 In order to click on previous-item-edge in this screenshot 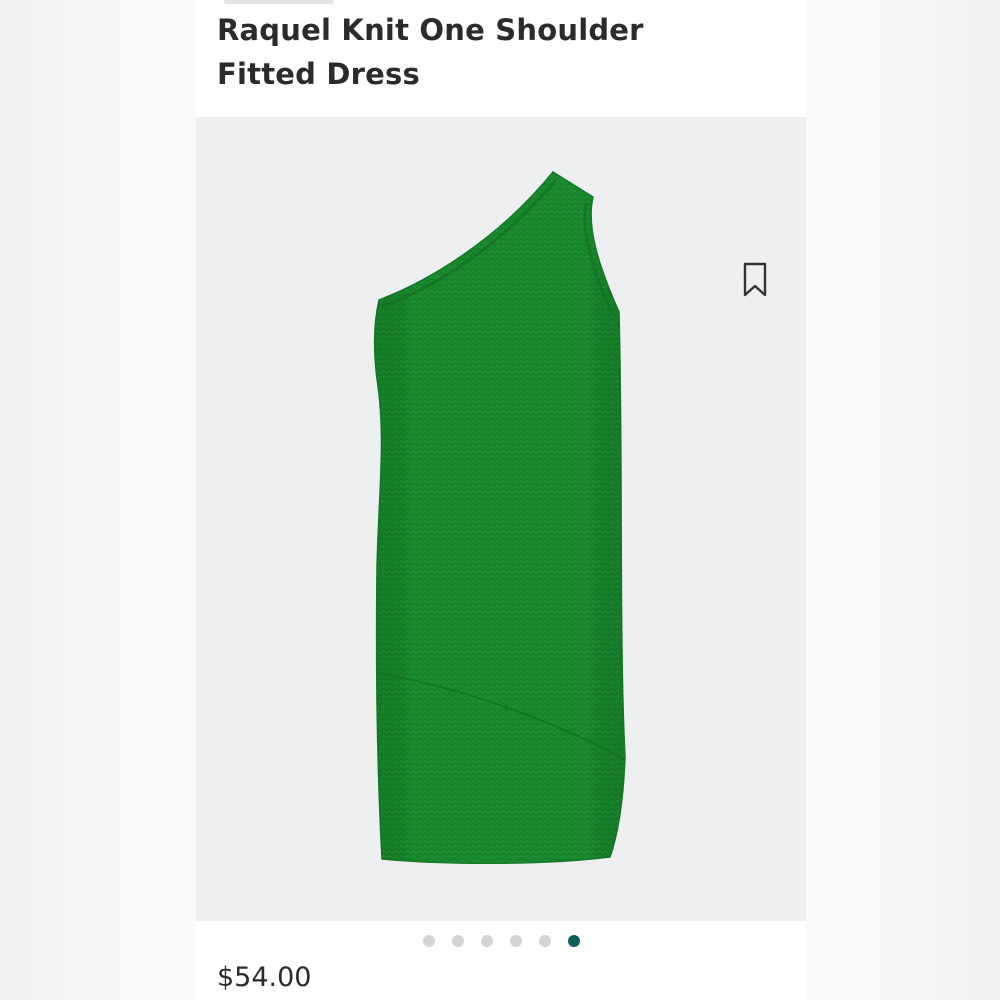, I will do `click(279, 2)`.